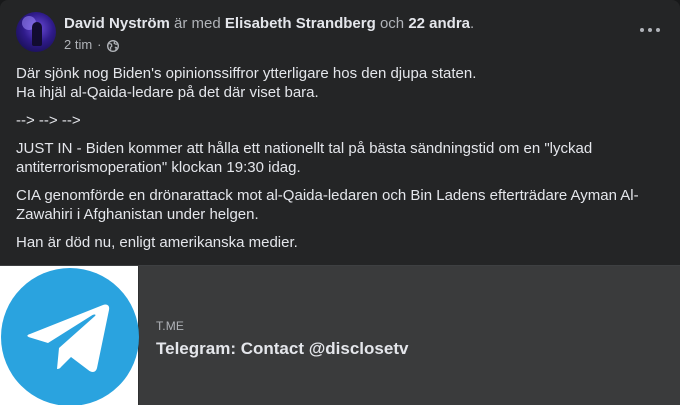 The width and height of the screenshot is (680, 405). What do you see at coordinates (170, 326) in the screenshot?
I see `link-domain: T.ME` at bounding box center [170, 326].